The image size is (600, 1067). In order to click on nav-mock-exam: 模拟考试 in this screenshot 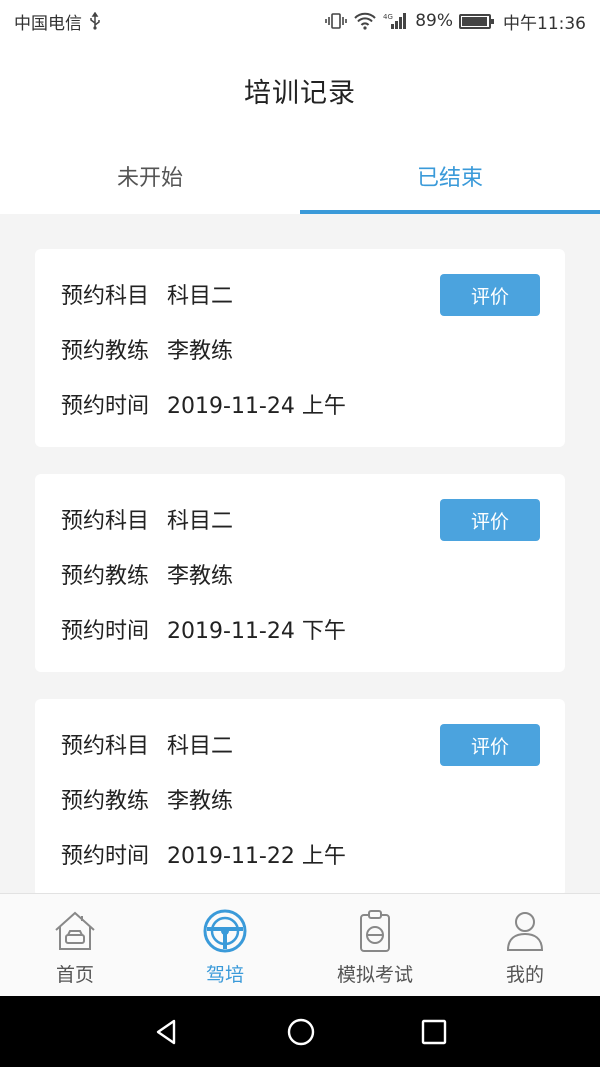, I will do `click(375, 945)`.